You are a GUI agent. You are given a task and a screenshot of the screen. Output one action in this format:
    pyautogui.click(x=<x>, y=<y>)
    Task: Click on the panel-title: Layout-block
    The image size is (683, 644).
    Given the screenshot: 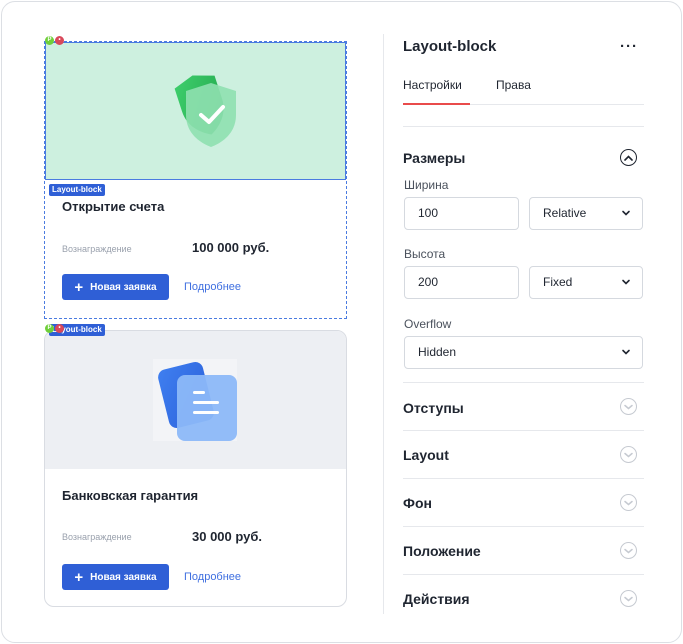 What is the action you would take?
    pyautogui.click(x=450, y=46)
    